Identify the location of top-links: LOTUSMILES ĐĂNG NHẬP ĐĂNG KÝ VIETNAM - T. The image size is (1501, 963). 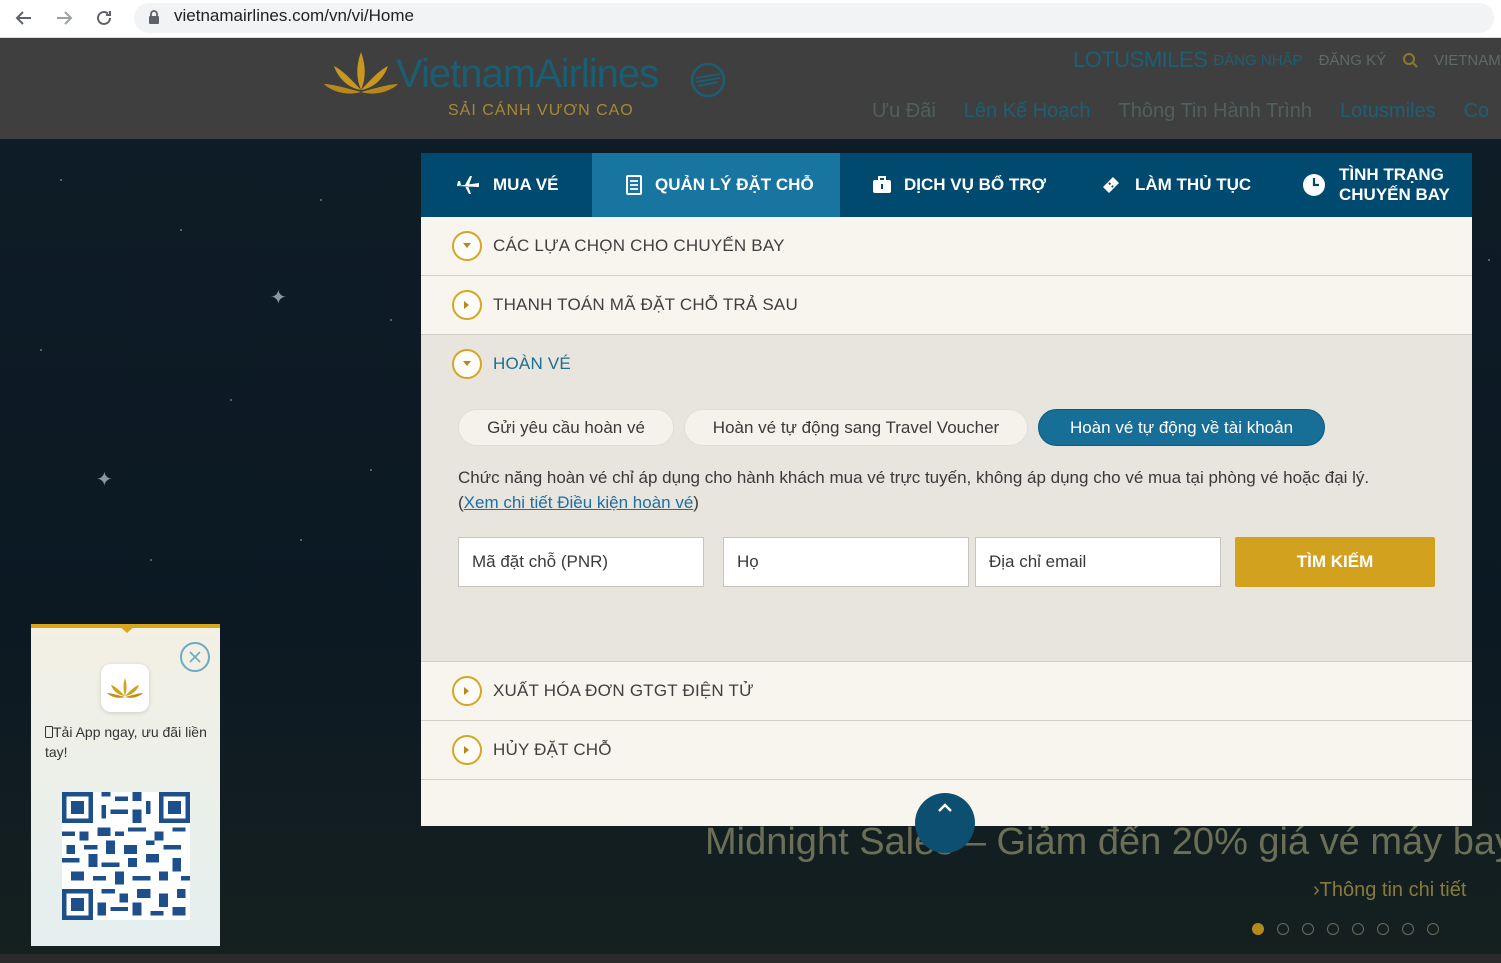
(1287, 60).